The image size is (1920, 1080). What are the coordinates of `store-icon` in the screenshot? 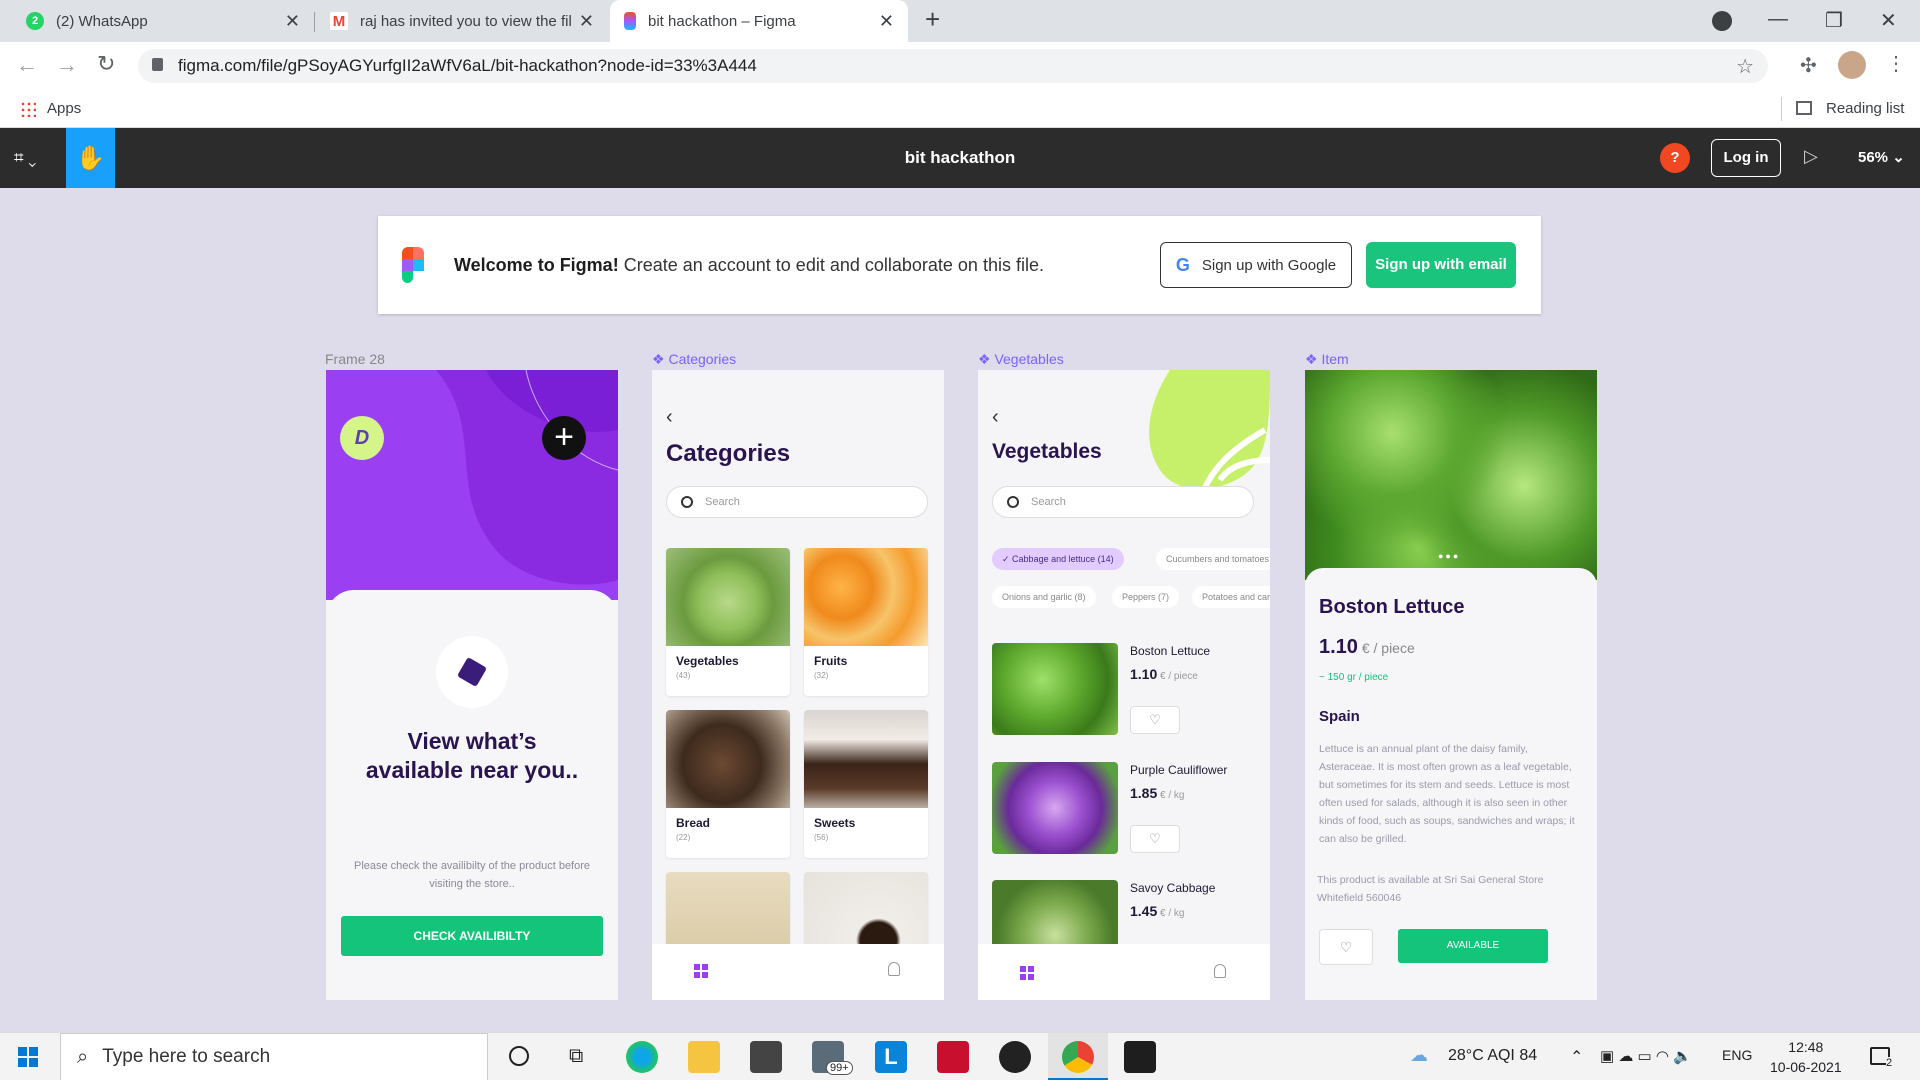 It's located at (766, 1057).